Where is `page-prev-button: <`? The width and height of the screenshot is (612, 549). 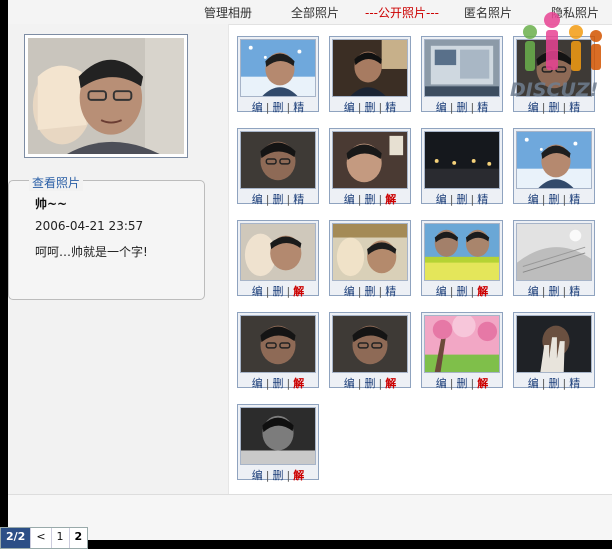
page-prev-button: < is located at coordinates (41, 538).